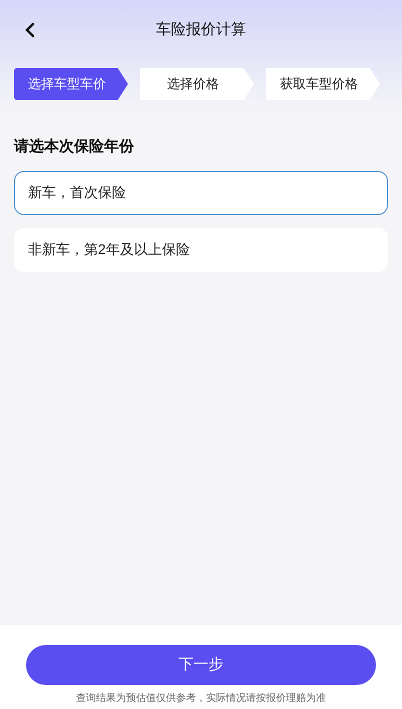  What do you see at coordinates (201, 665) in the screenshot?
I see `next-button: 下一步` at bounding box center [201, 665].